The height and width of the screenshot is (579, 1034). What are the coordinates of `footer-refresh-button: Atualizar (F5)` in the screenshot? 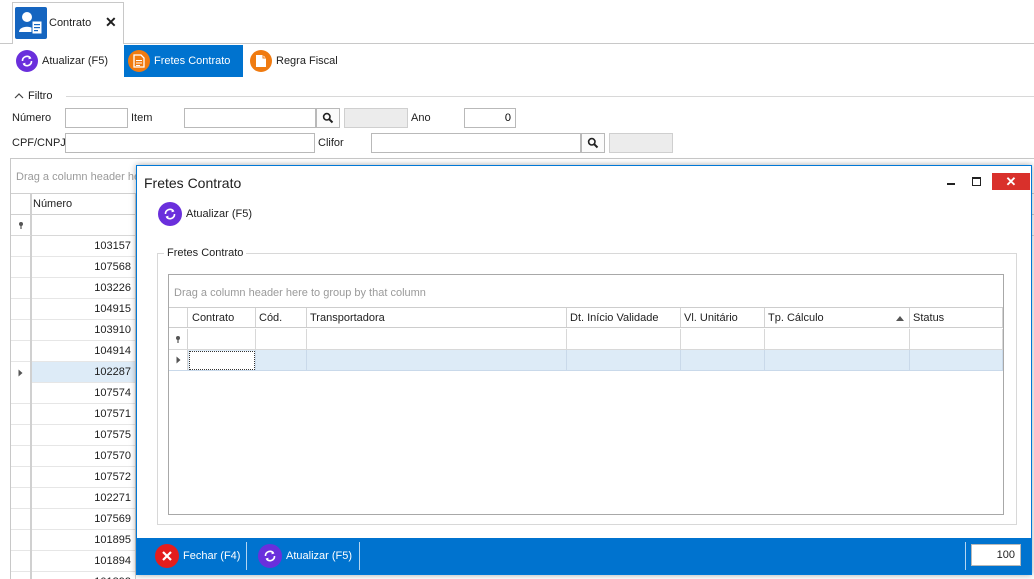 It's located at (305, 556).